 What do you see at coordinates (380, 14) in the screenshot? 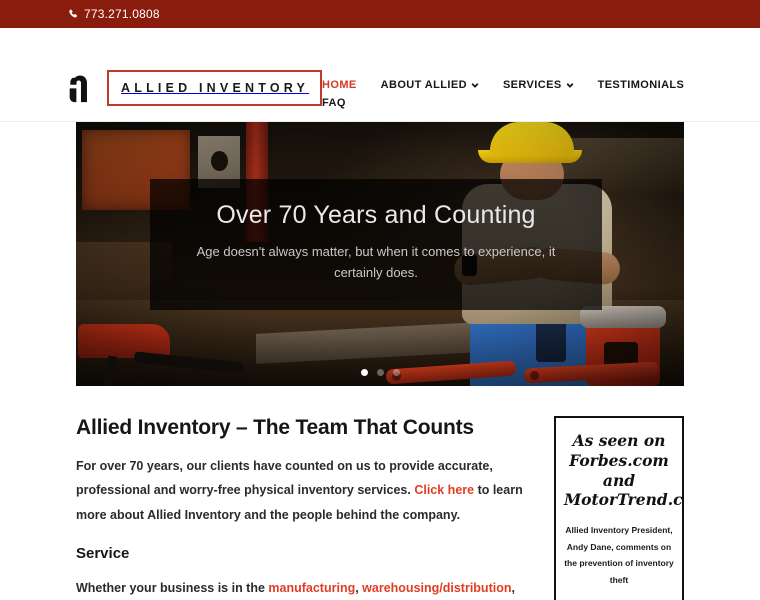
I see `top-utility-bar: 773.271.0808` at bounding box center [380, 14].